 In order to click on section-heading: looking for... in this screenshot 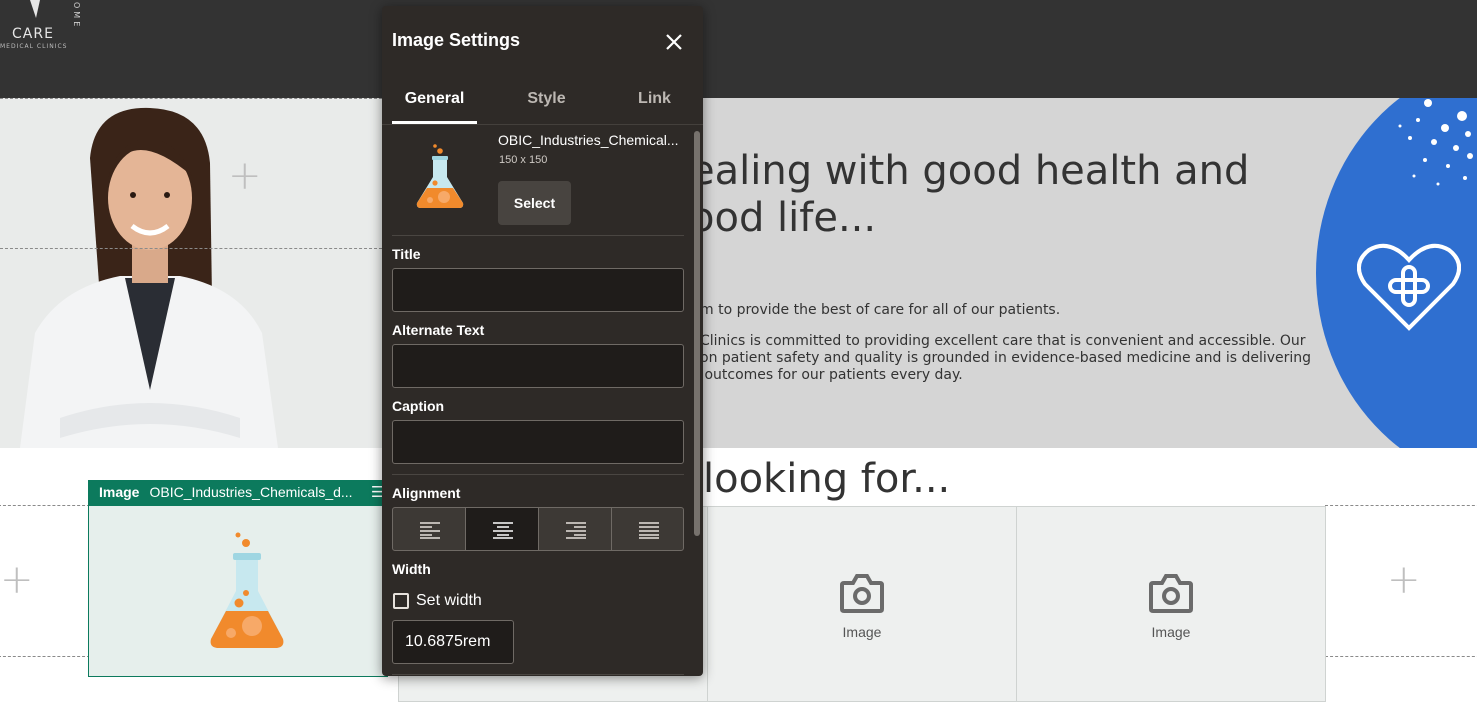, I will do `click(827, 479)`.